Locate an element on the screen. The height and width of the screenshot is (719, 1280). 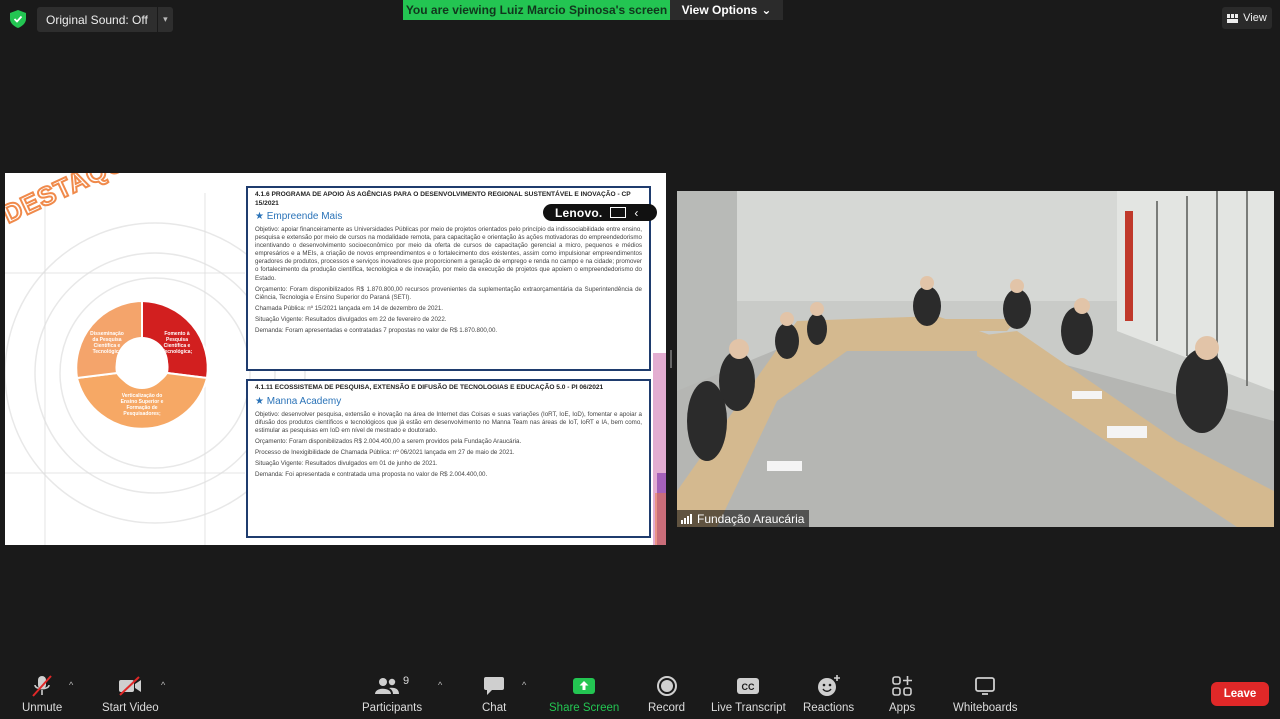
svg-text: Pesquisadores; is located at coordinates (142, 414).